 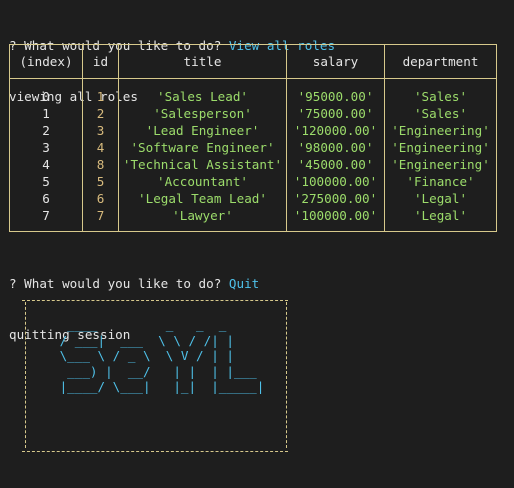 I want to click on cell-salary: '98000.00', so click(x=335, y=147).